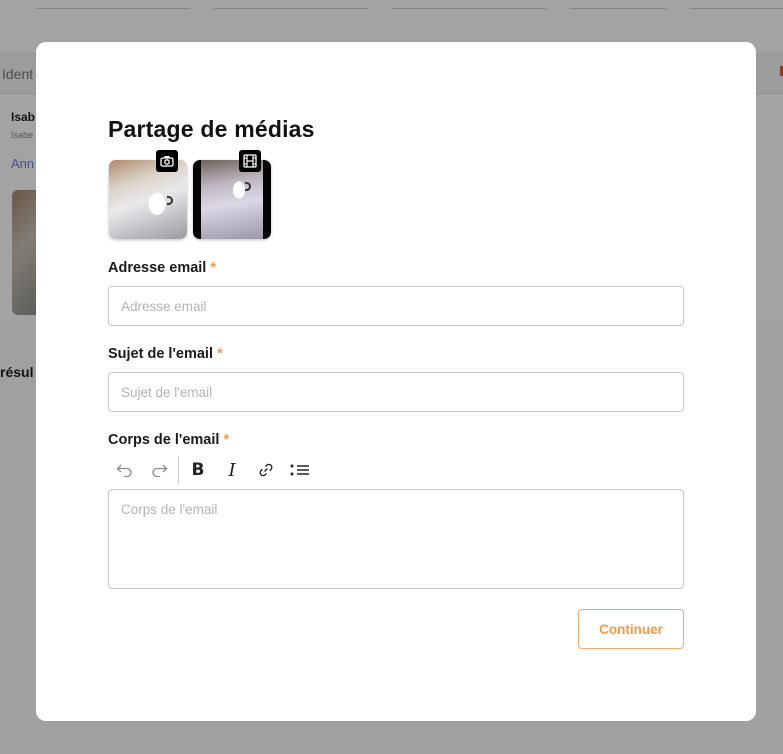  What do you see at coordinates (198, 470) in the screenshot?
I see `bold-button: B` at bounding box center [198, 470].